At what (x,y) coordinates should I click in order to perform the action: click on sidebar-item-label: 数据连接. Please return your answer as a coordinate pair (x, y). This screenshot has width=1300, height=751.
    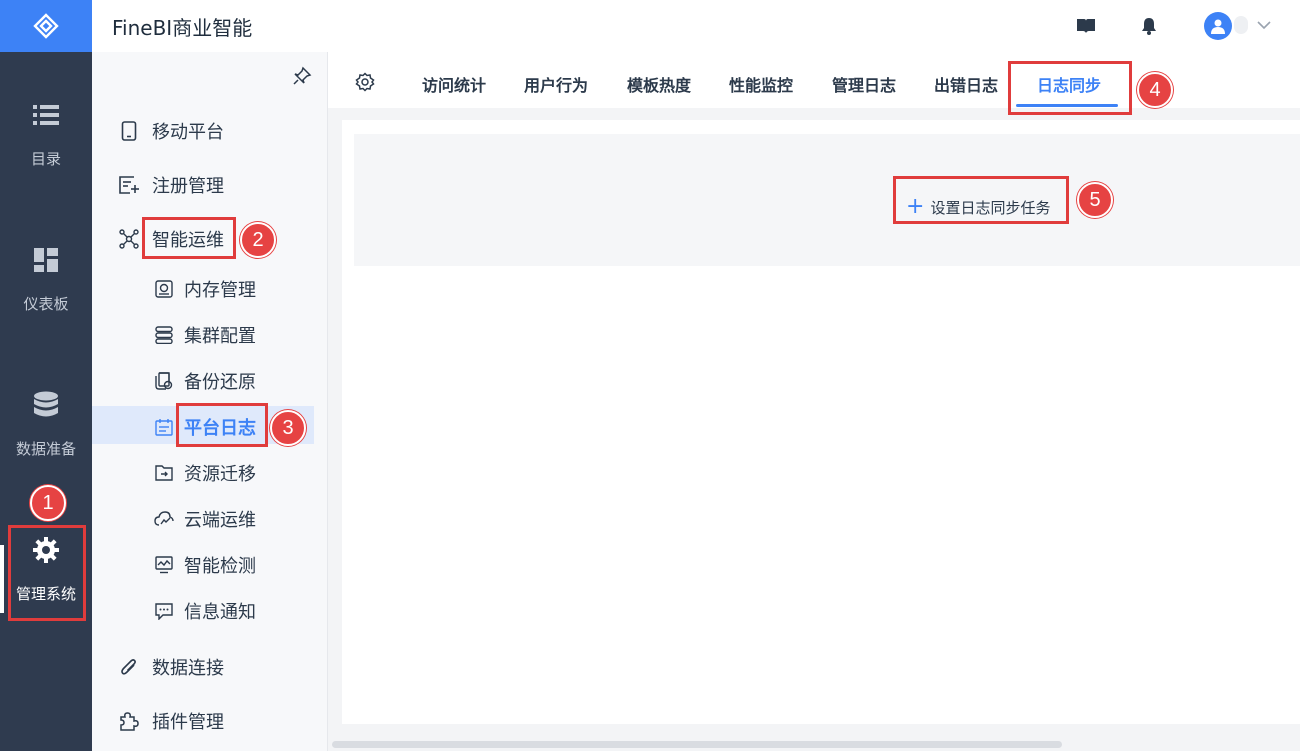
    Looking at the image, I should click on (188, 668).